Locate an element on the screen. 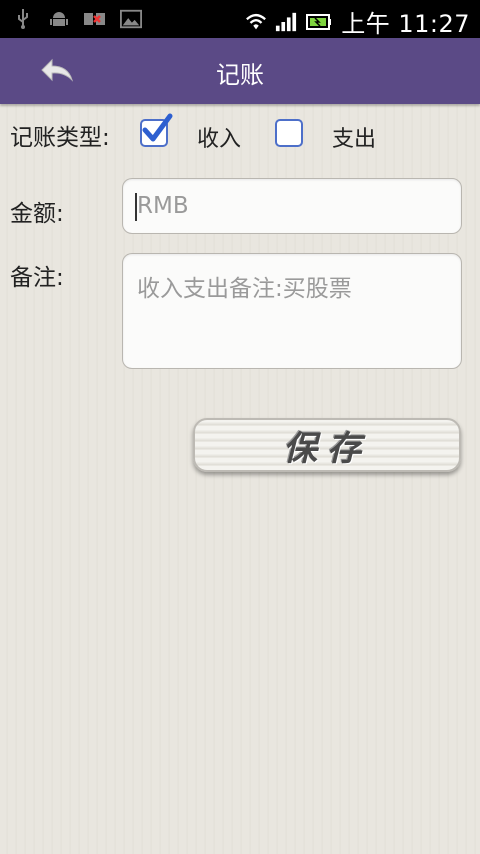 This screenshot has width=480, height=854. sim-alert-icon is located at coordinates (95, 19).